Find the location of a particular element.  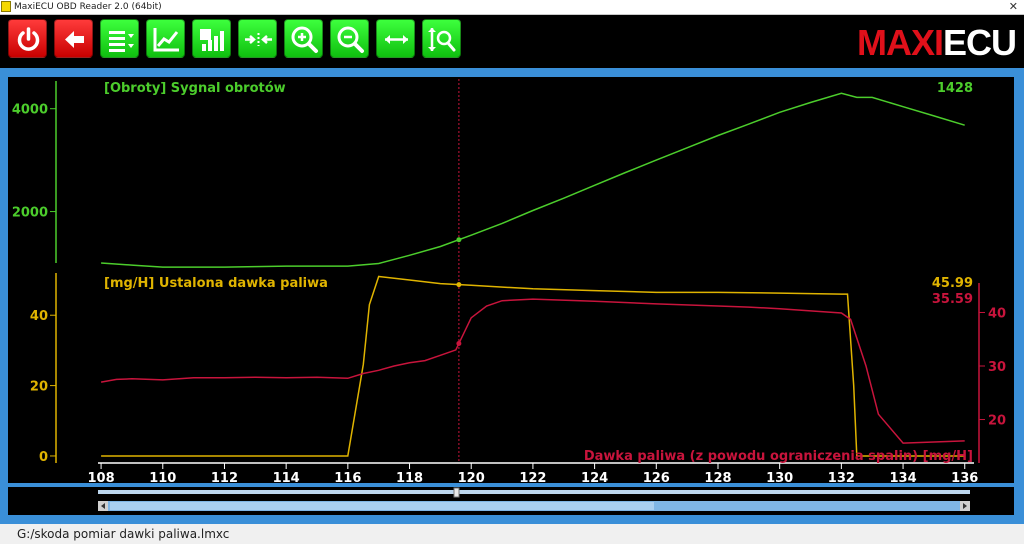

x-tick-label: 120 is located at coordinates (471, 477).